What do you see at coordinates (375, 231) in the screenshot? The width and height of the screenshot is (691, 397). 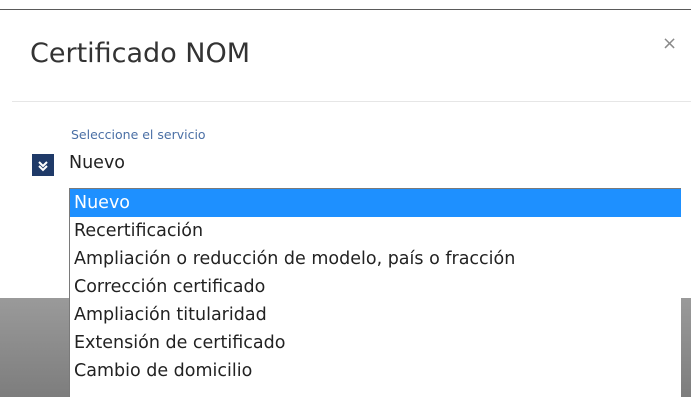 I see `dropdown-option-recertificacion: Recertificación` at bounding box center [375, 231].